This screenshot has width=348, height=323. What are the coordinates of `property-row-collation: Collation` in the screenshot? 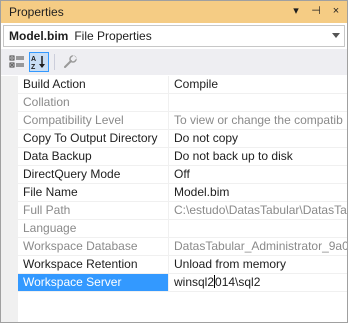 It's located at (182, 103).